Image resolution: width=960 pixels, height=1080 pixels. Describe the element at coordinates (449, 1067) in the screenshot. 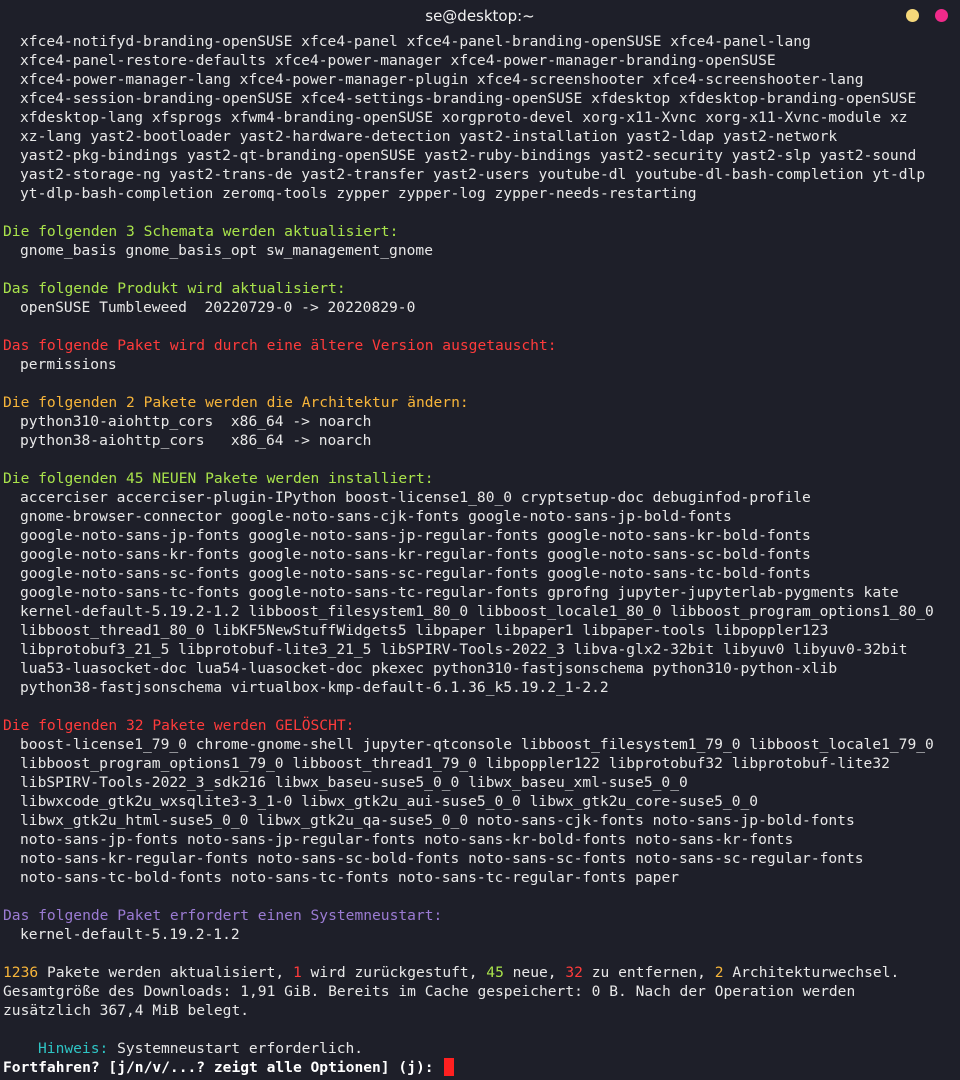

I see `text-cursor` at that location.